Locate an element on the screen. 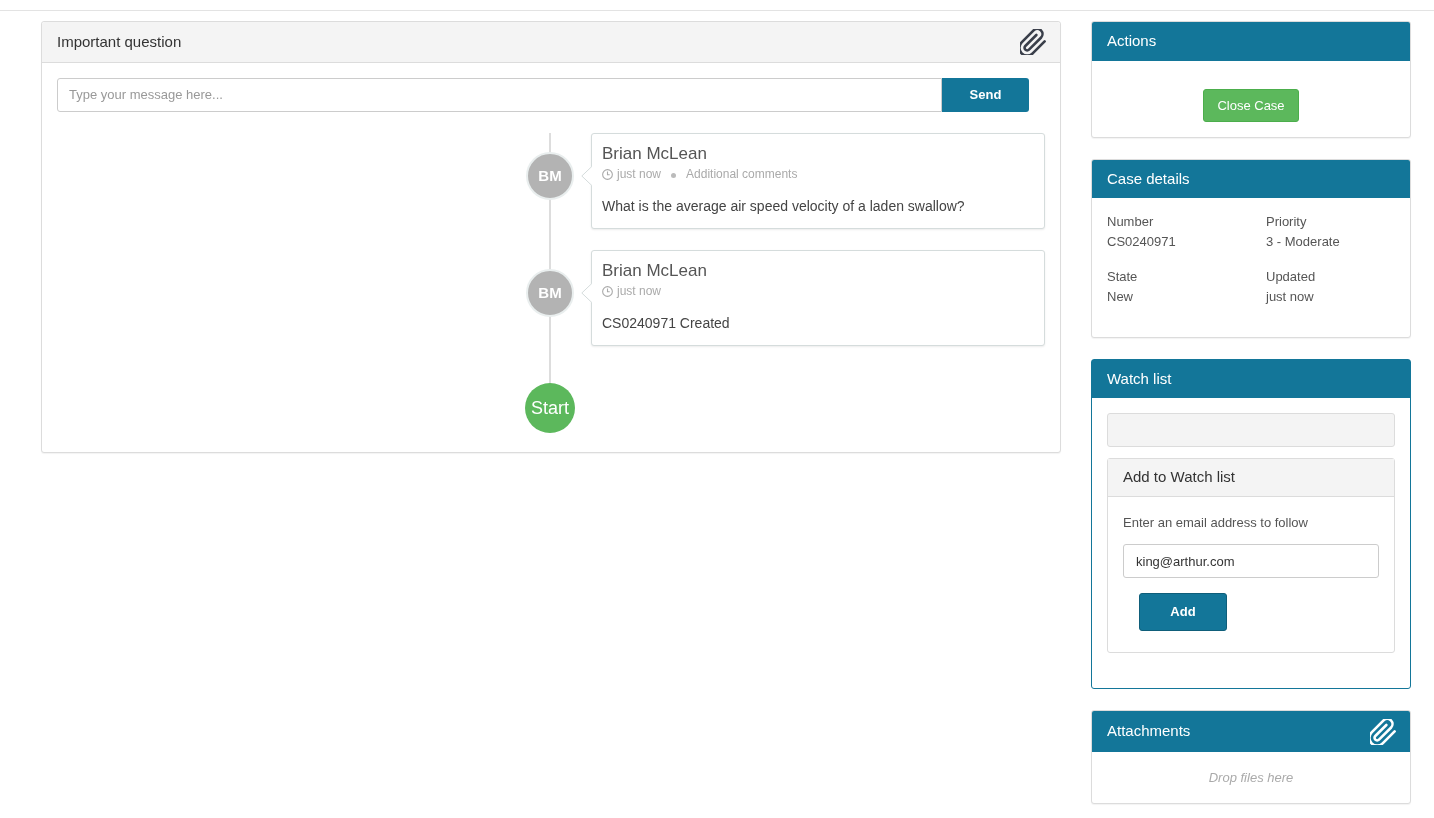  field-label: Priority is located at coordinates (1287, 222).